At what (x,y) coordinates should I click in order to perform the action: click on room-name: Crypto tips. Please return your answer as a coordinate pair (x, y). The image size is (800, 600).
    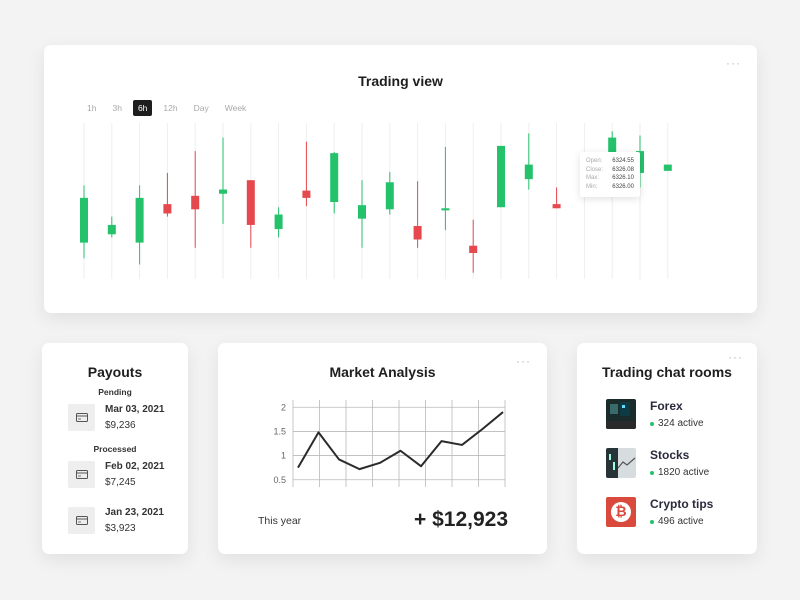
    Looking at the image, I should click on (682, 504).